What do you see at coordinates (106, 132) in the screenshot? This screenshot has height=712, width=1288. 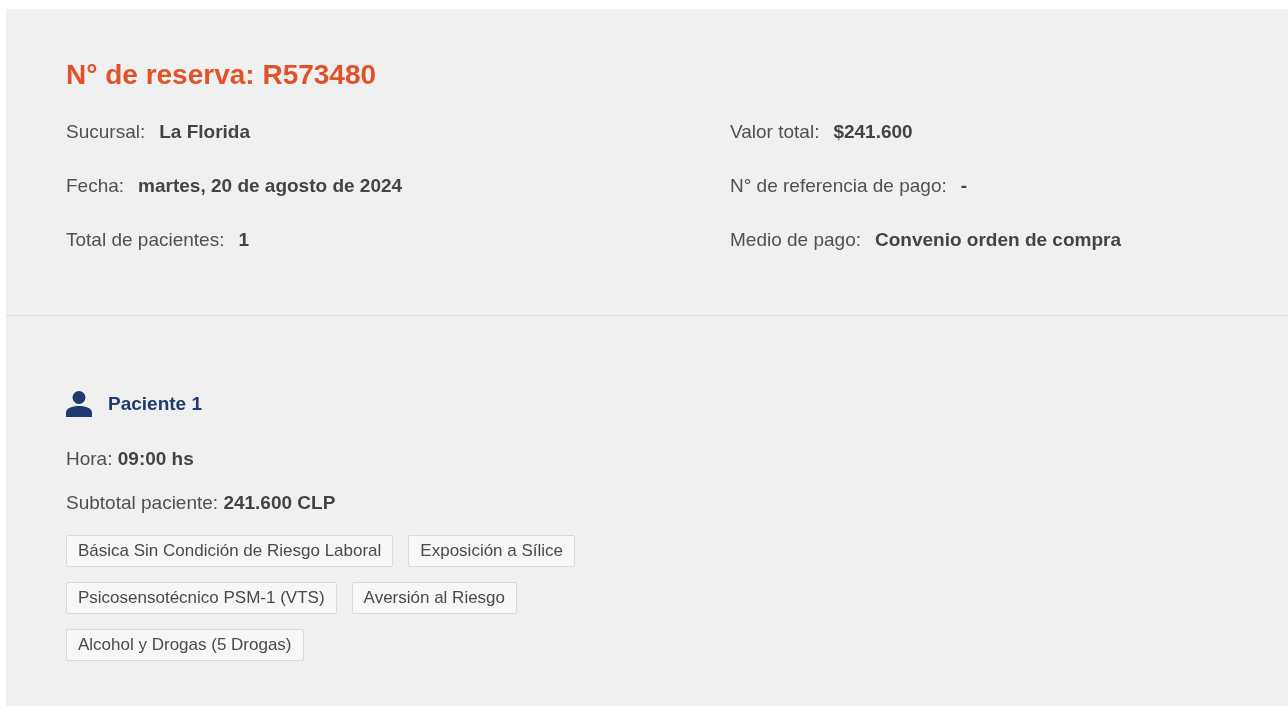 I see `detail-label: Sucursal:` at bounding box center [106, 132].